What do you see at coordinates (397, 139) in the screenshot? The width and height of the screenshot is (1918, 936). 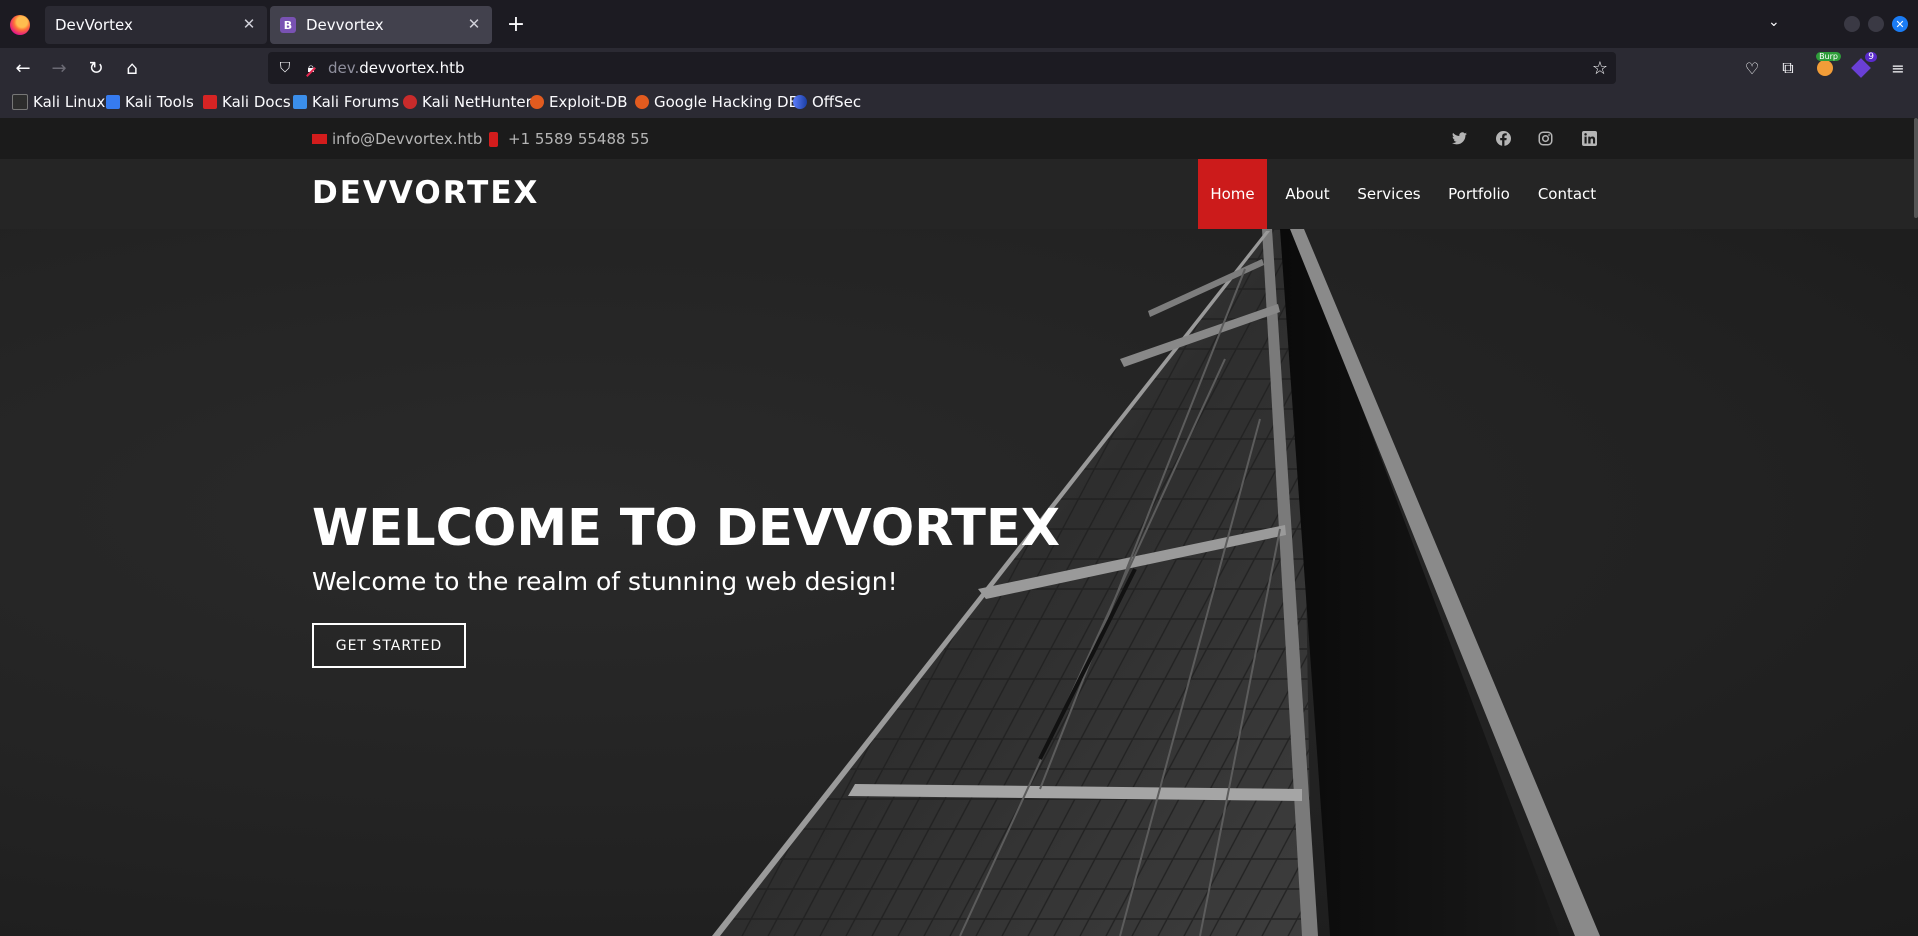 I see `email-contact: info@Devvortex.htb` at bounding box center [397, 139].